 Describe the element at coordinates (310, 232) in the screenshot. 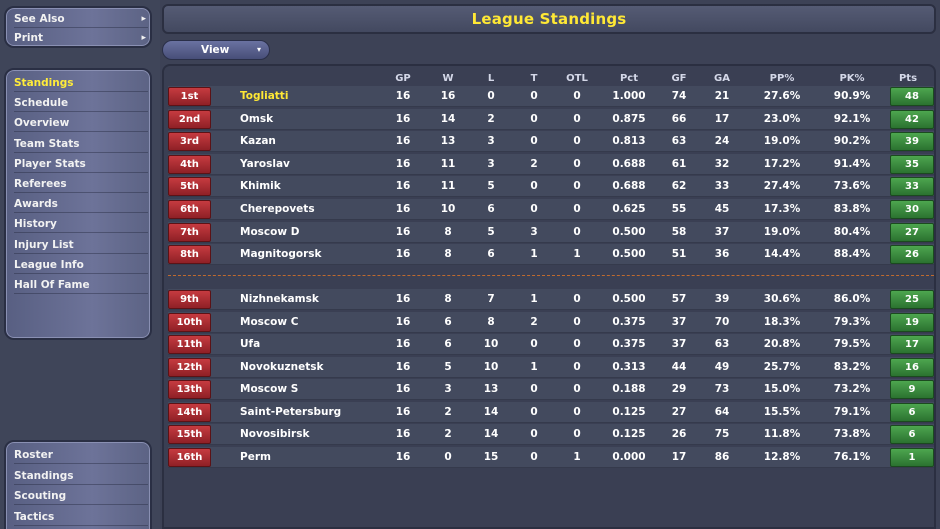

I see `team-name: Moscow D` at that location.